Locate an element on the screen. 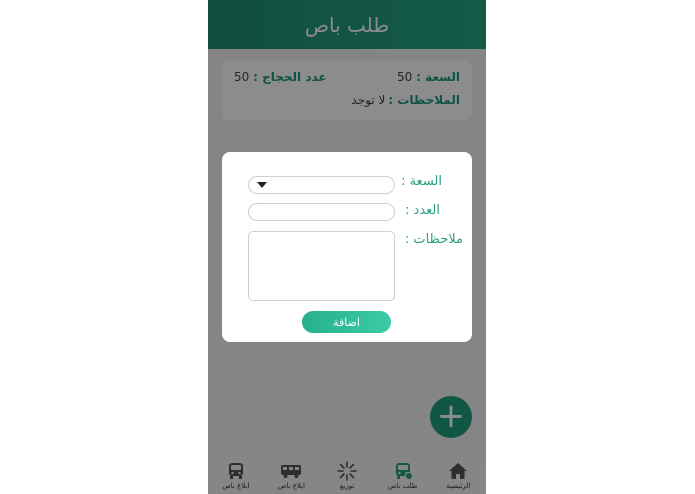 The width and height of the screenshot is (695, 494). dialog-notes-label: ملاحظات : is located at coordinates (433, 239).